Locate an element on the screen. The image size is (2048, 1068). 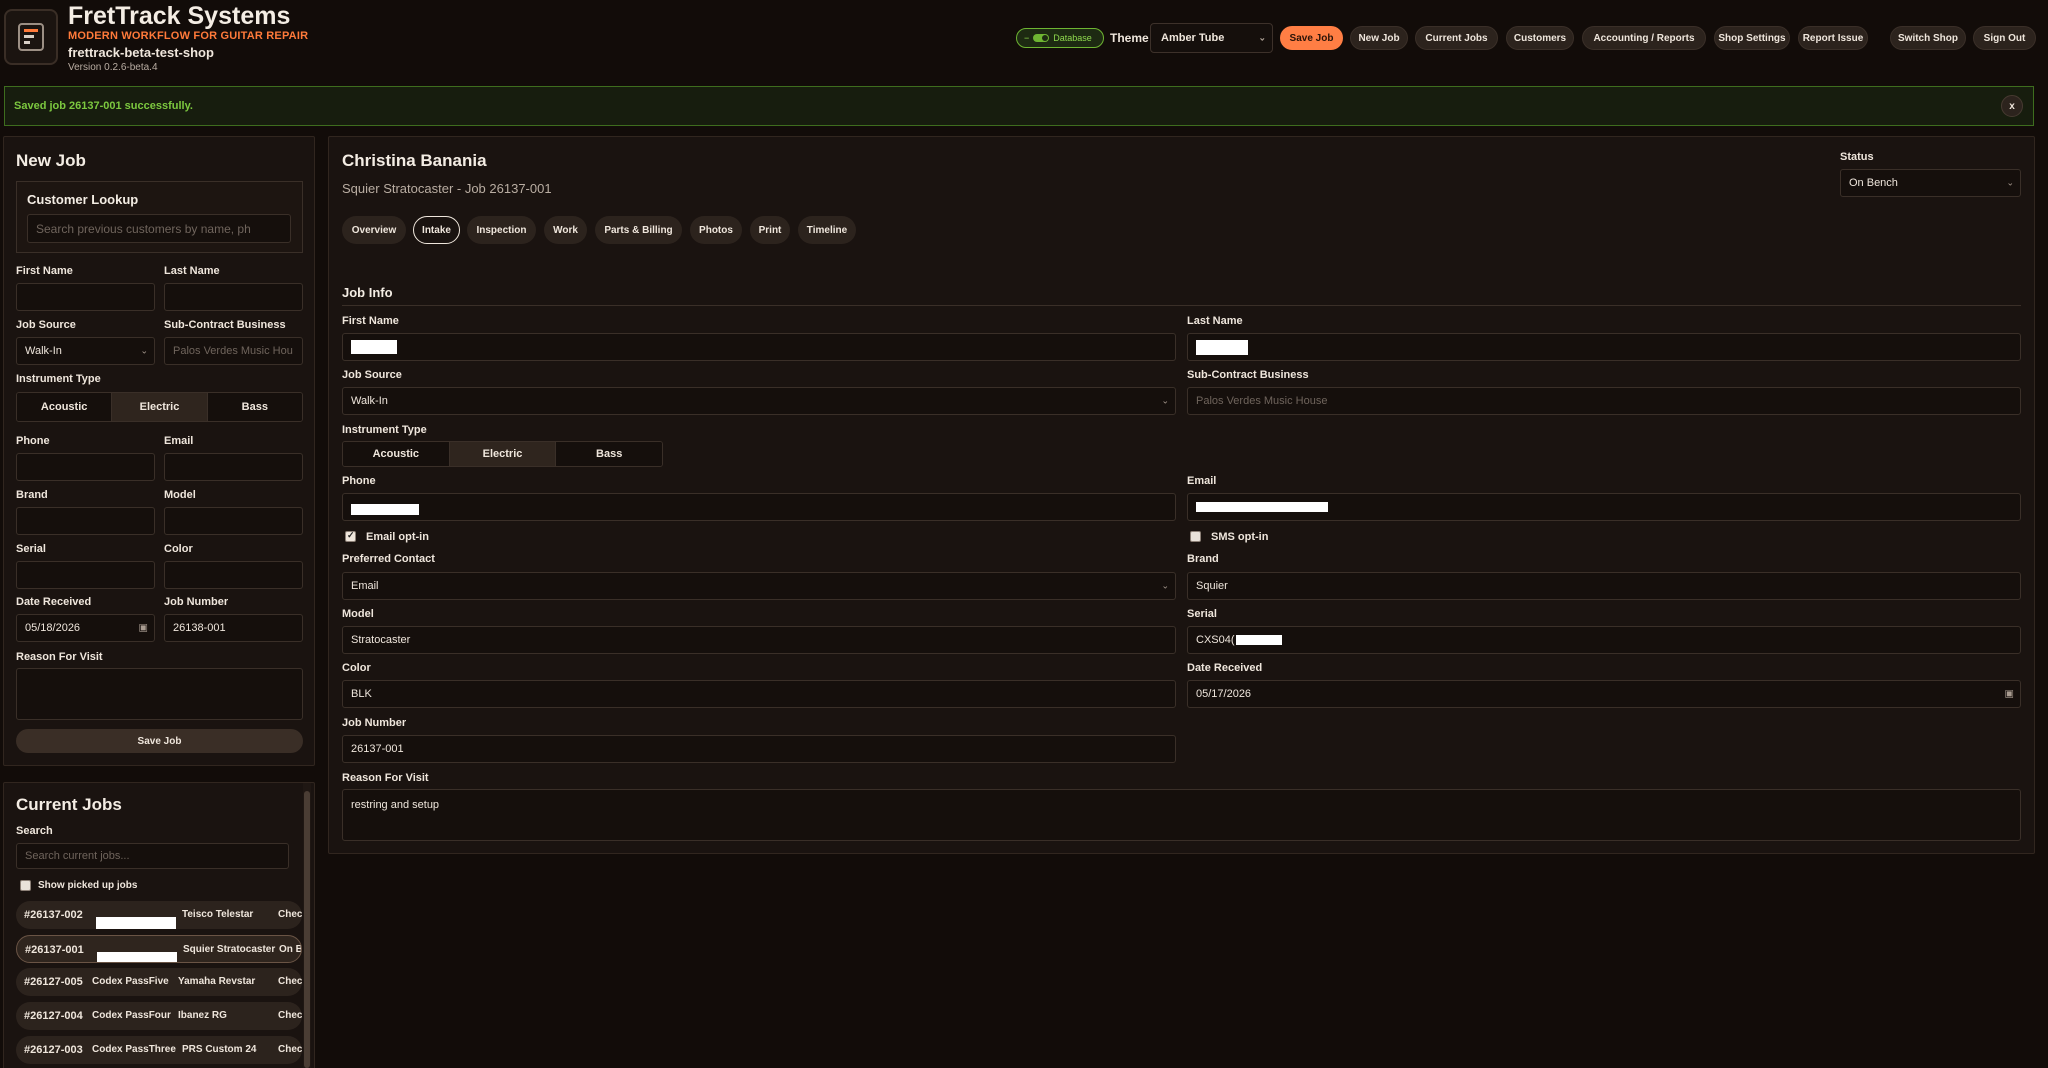
alert-close-button: x is located at coordinates (2012, 106).